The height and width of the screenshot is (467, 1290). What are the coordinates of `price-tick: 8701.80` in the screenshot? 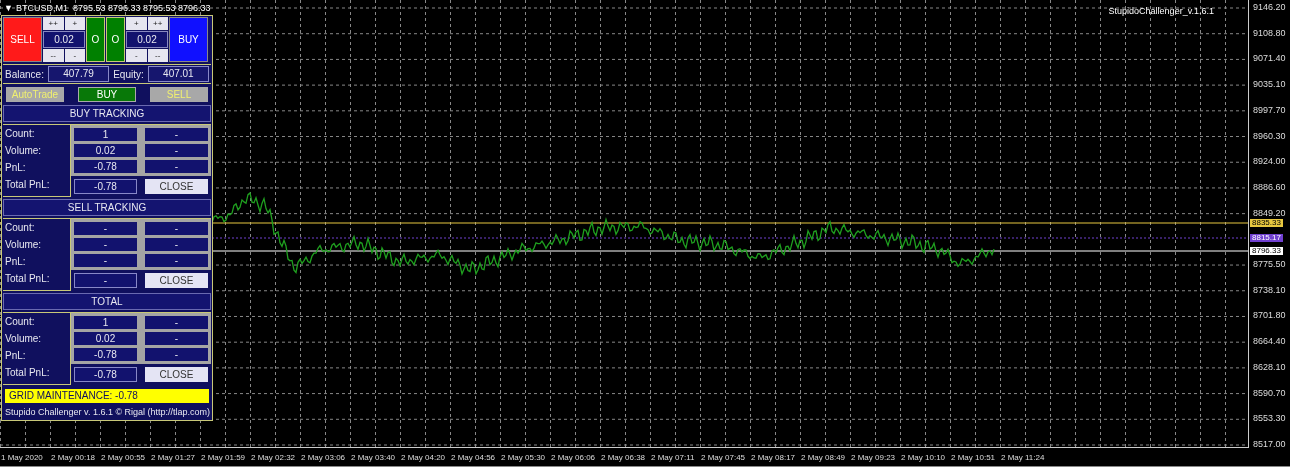 It's located at (1269, 316).